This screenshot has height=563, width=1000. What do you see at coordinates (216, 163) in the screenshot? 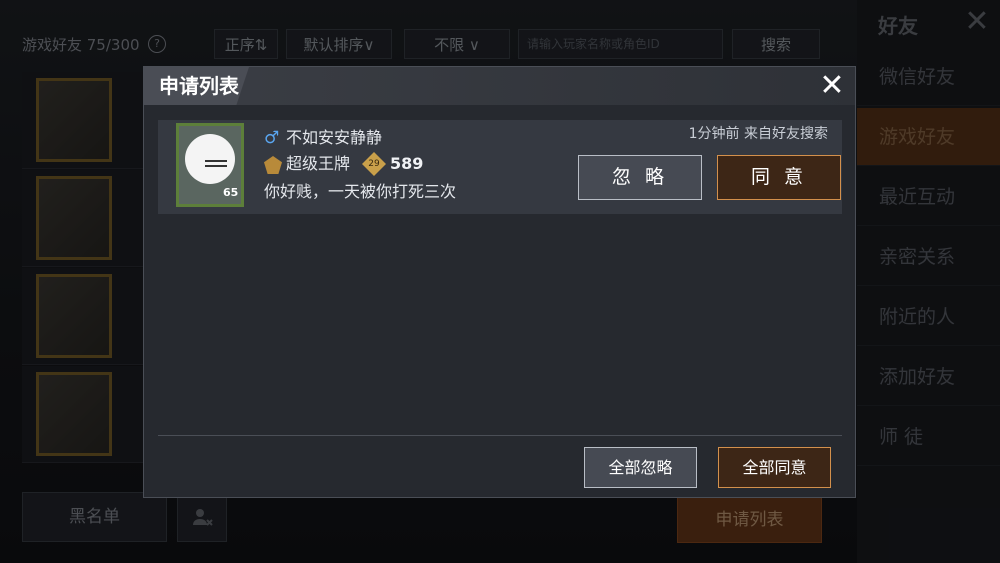
I see `avatar-eyes` at bounding box center [216, 163].